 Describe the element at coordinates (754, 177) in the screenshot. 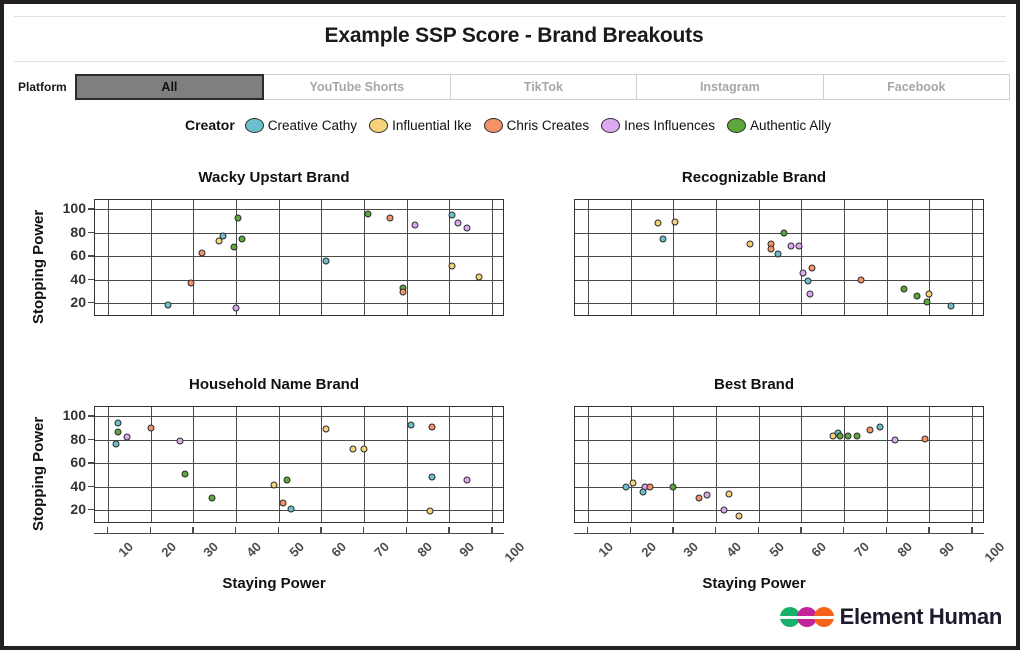

I see `chart-title: Recognizable Brand` at that location.